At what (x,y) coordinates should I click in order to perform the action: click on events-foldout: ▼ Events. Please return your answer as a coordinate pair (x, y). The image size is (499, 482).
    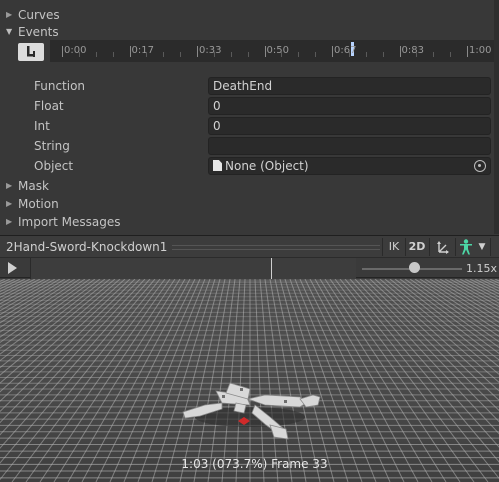
    Looking at the image, I should click on (32, 32).